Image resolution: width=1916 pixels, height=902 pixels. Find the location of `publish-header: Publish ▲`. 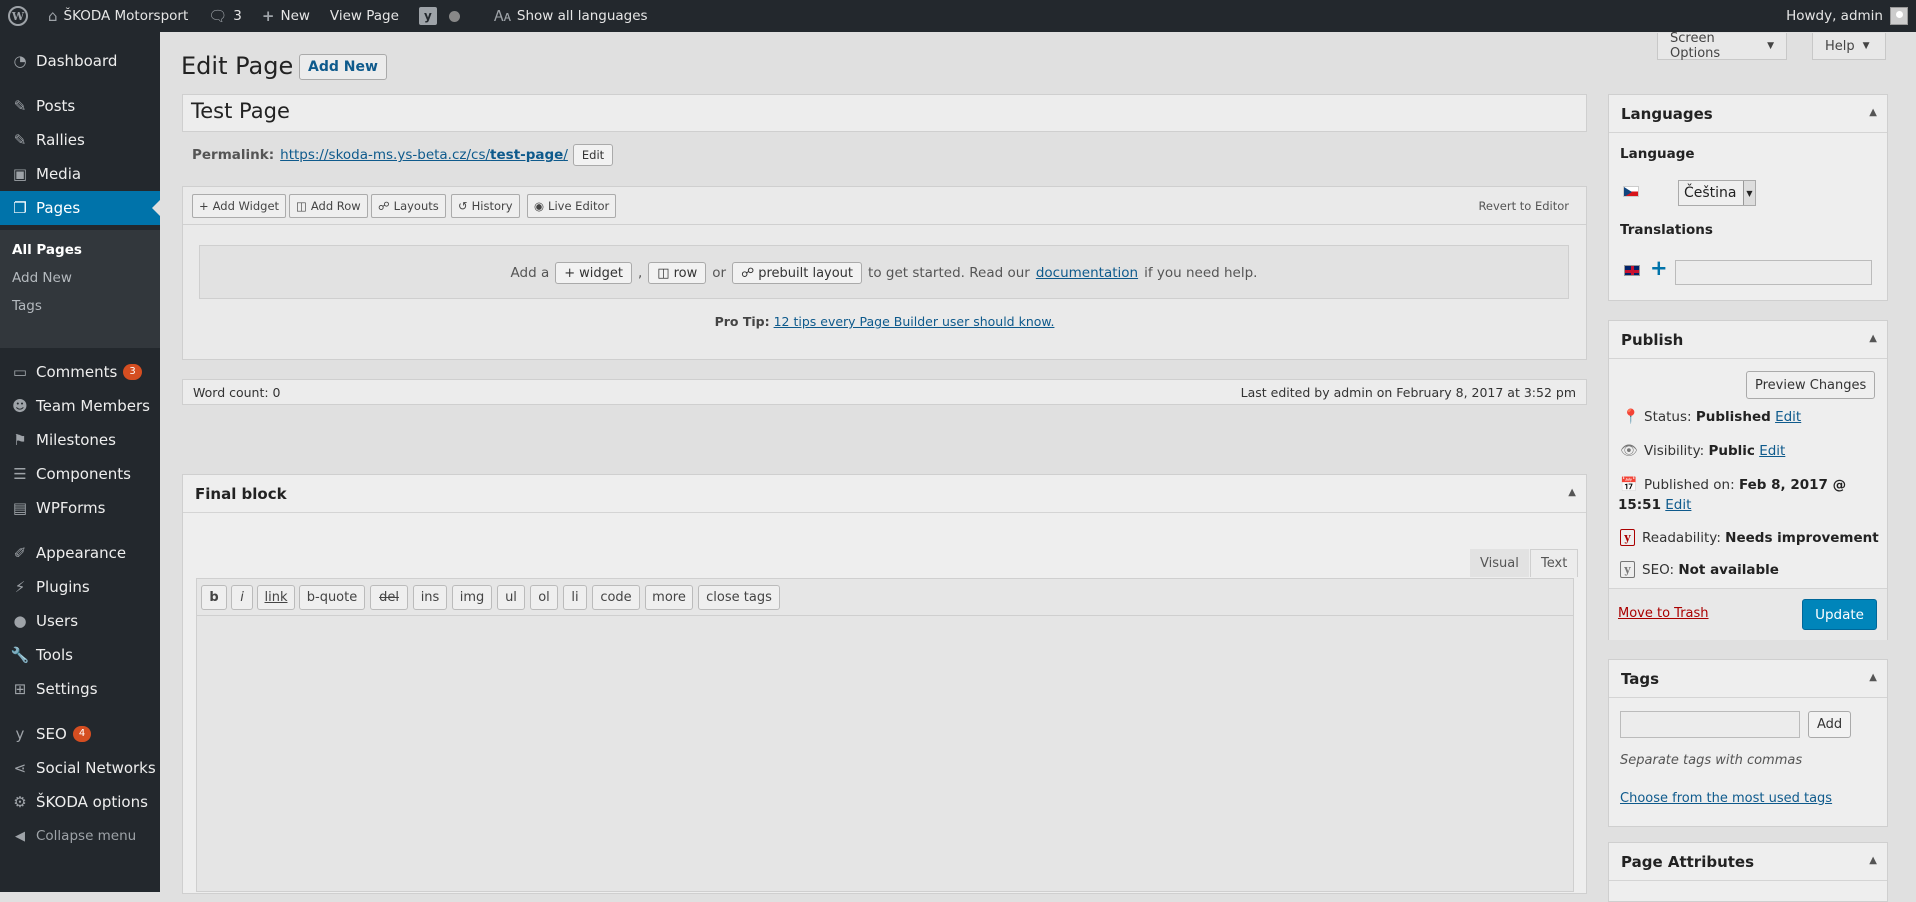

publish-header: Publish ▲ is located at coordinates (1748, 340).